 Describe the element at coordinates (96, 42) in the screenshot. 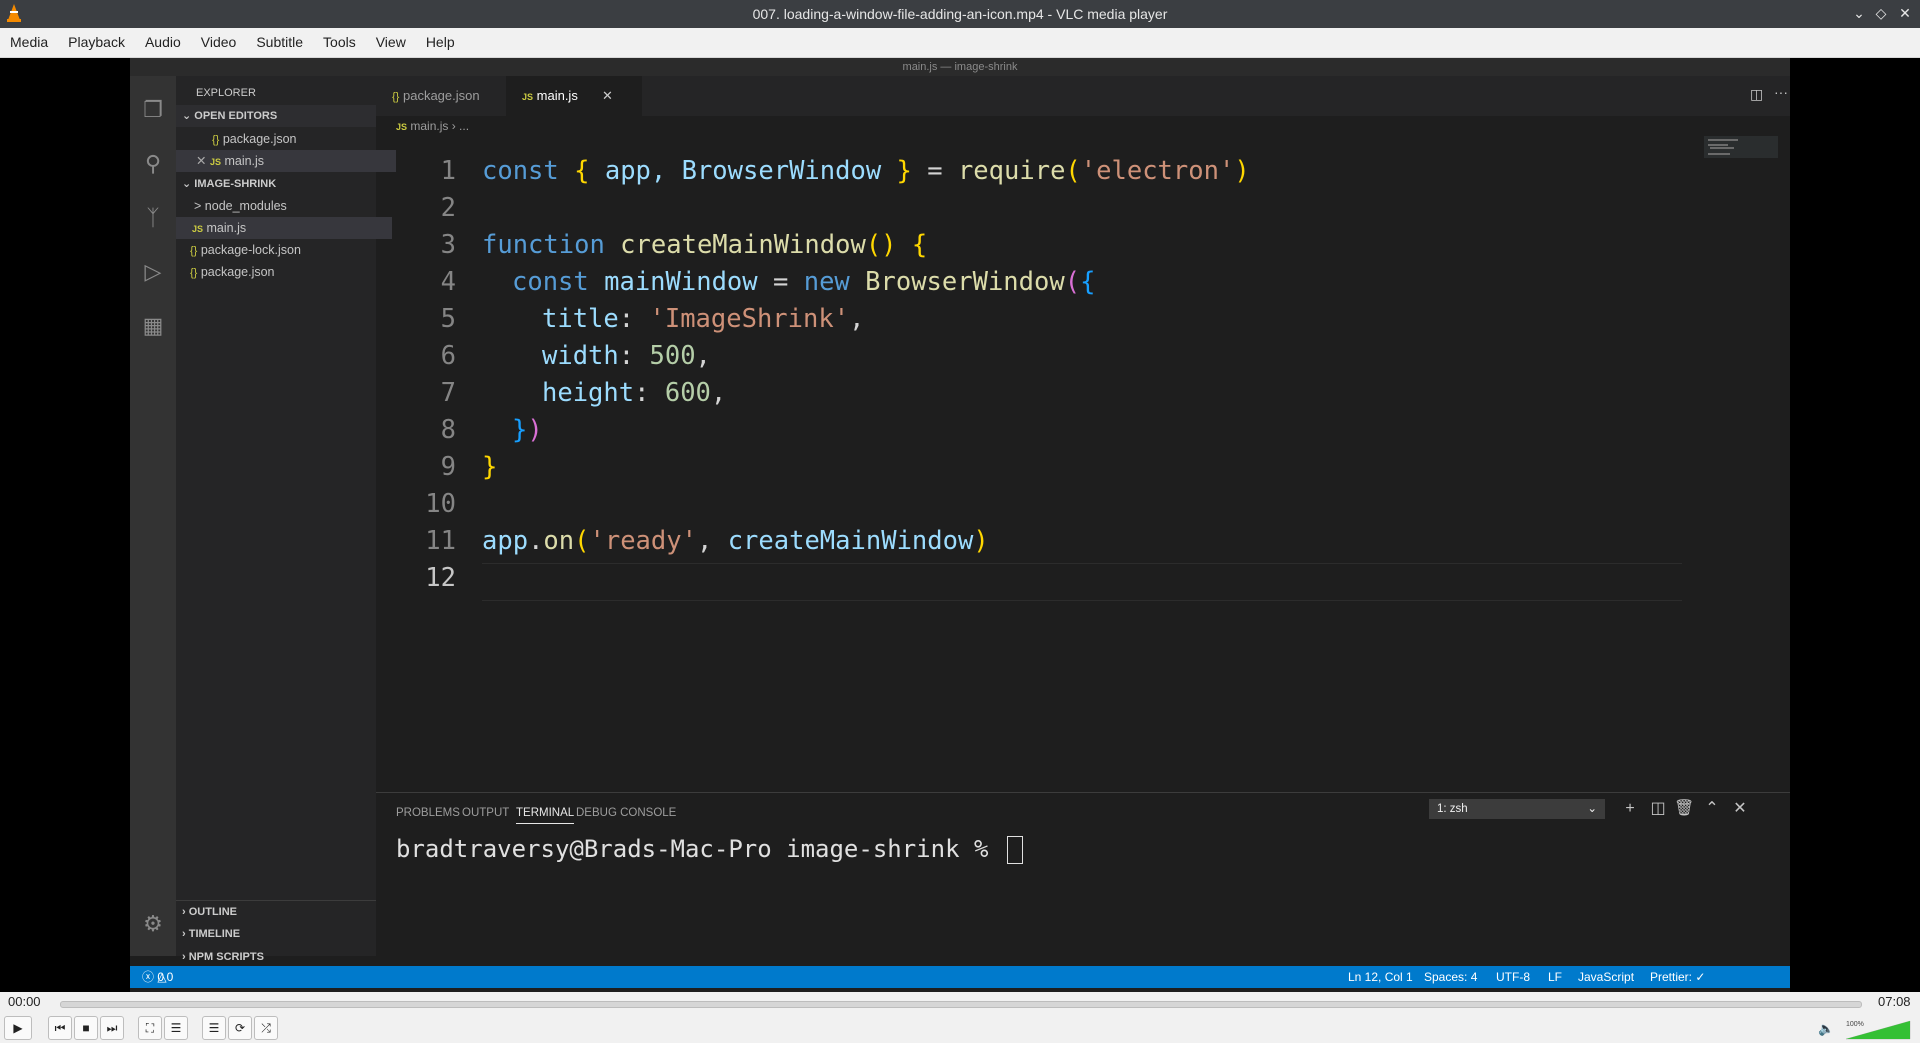

I see `menu-playback: Playback` at that location.